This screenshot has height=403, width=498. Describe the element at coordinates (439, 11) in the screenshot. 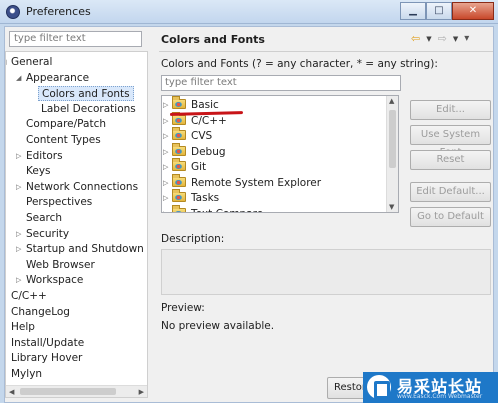

I see `maximize-button: □` at that location.